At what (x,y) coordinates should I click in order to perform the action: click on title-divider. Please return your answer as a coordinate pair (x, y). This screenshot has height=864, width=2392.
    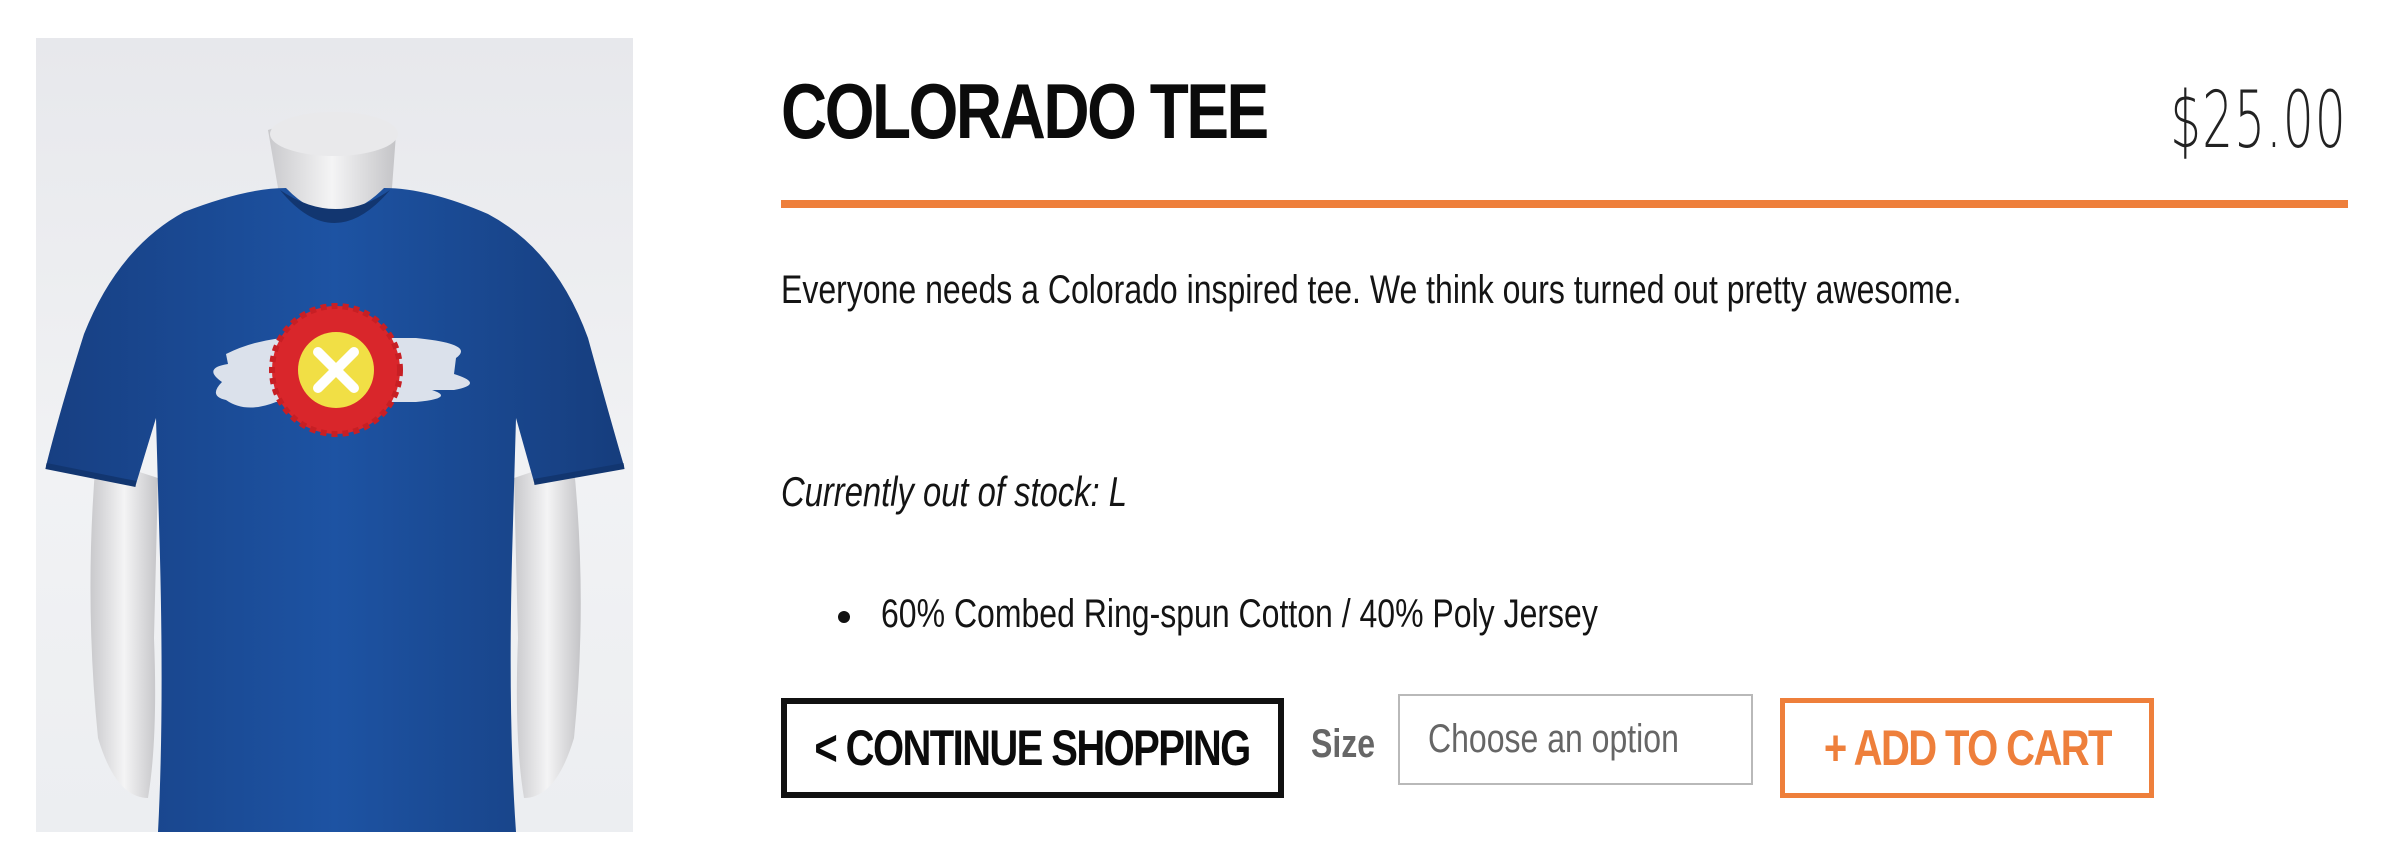
    Looking at the image, I should click on (1564, 204).